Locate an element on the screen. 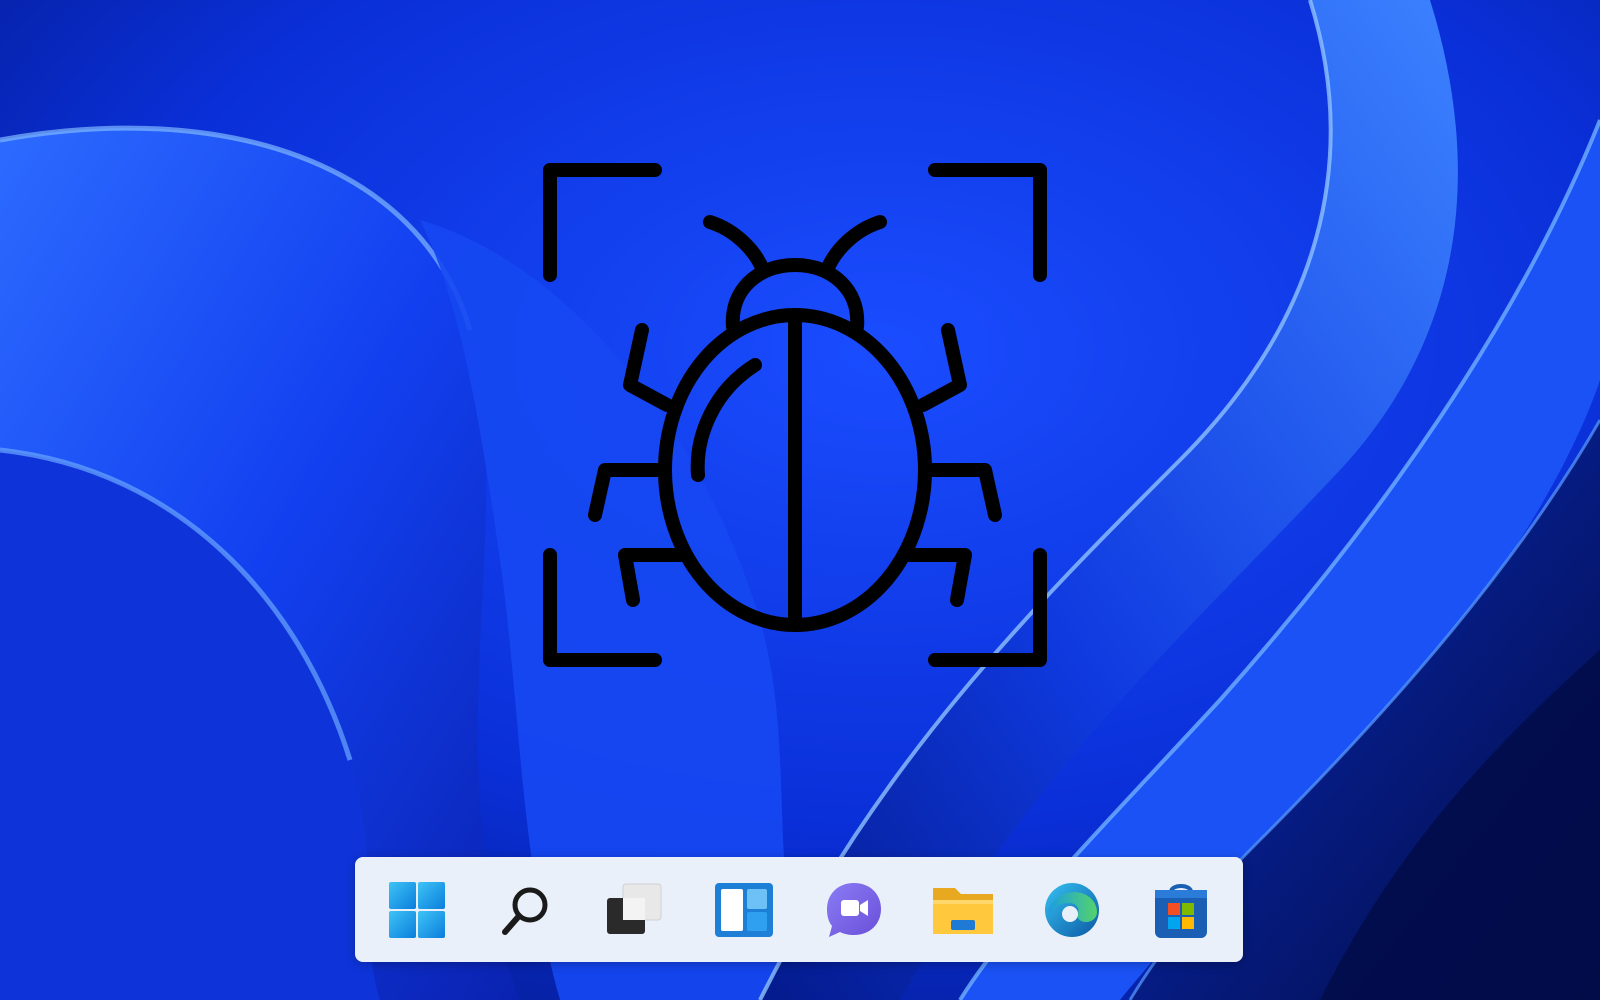 Image resolution: width=1600 pixels, height=1000 pixels. windows-logo-icon is located at coordinates (417, 909).